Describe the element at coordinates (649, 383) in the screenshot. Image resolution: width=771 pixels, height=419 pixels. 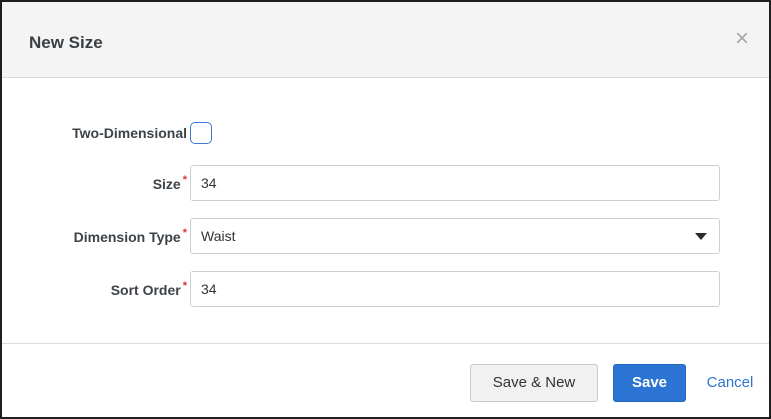
I see `save-button: Save` at that location.